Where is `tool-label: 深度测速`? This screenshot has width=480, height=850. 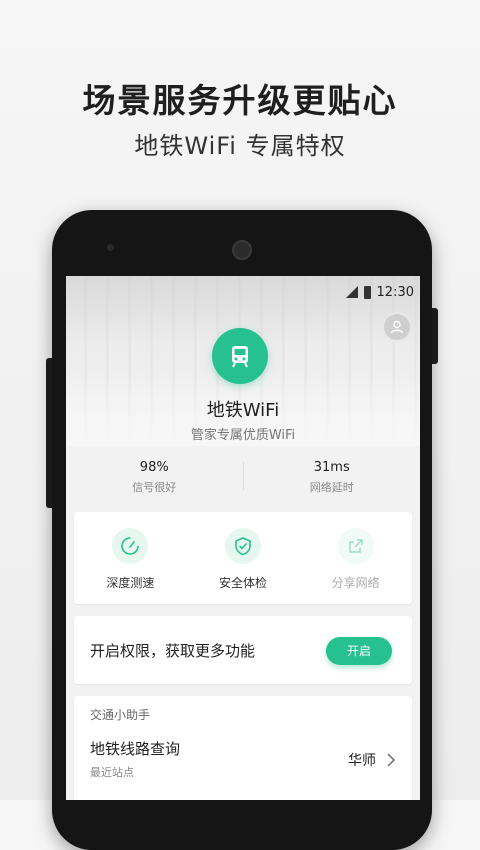 tool-label: 深度测速 is located at coordinates (130, 583).